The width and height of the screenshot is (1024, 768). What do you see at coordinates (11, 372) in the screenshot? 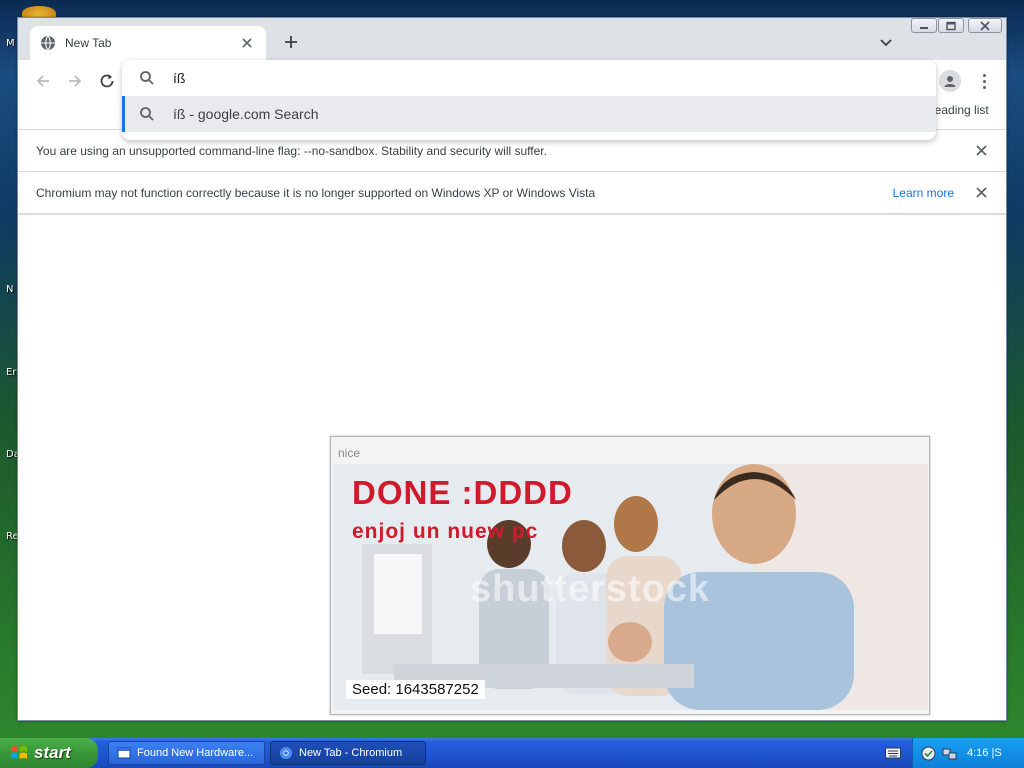
I see `desktop-label-3: Er` at bounding box center [11, 372].